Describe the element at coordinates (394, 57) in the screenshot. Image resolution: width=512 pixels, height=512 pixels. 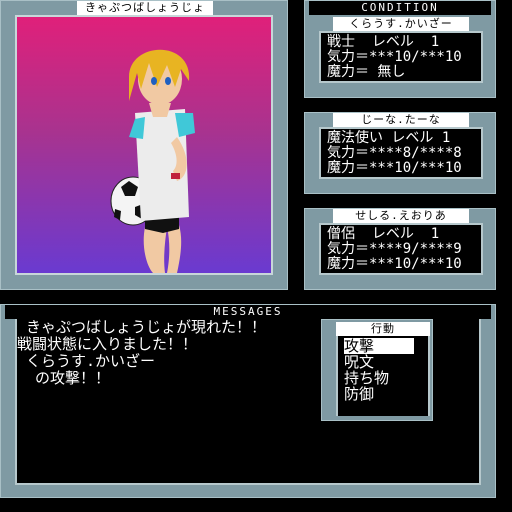
I see `member-1-hp: 気力＝***10/***10` at that location.